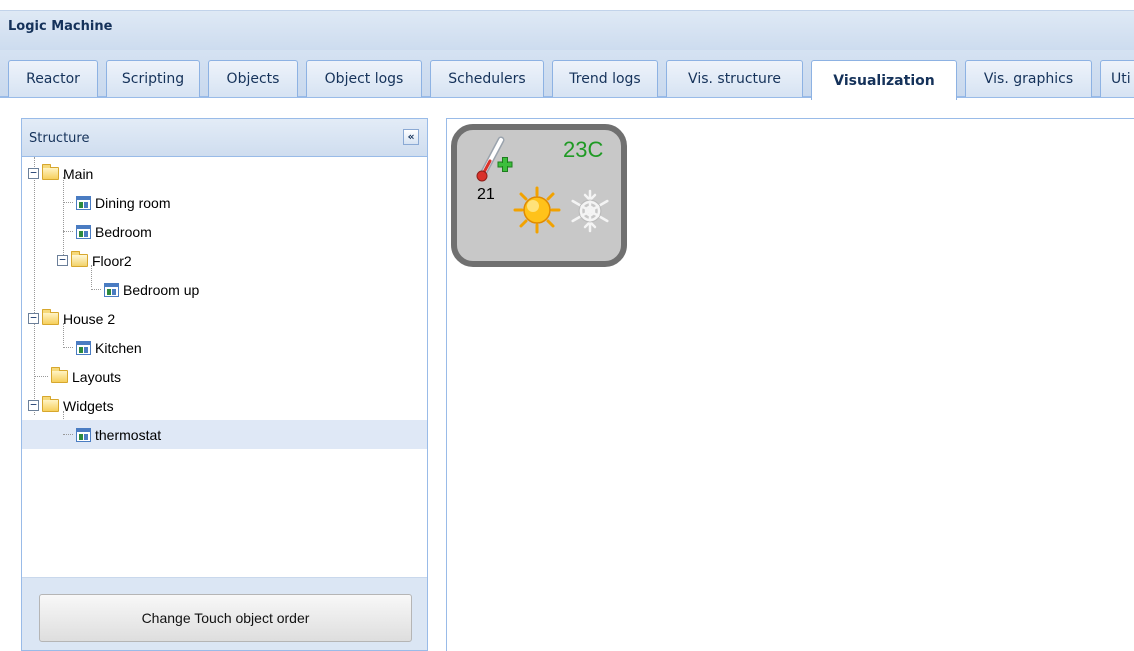 This screenshot has height=651, width=1134. Describe the element at coordinates (79, 259) in the screenshot. I see `open-folder-icon` at that location.